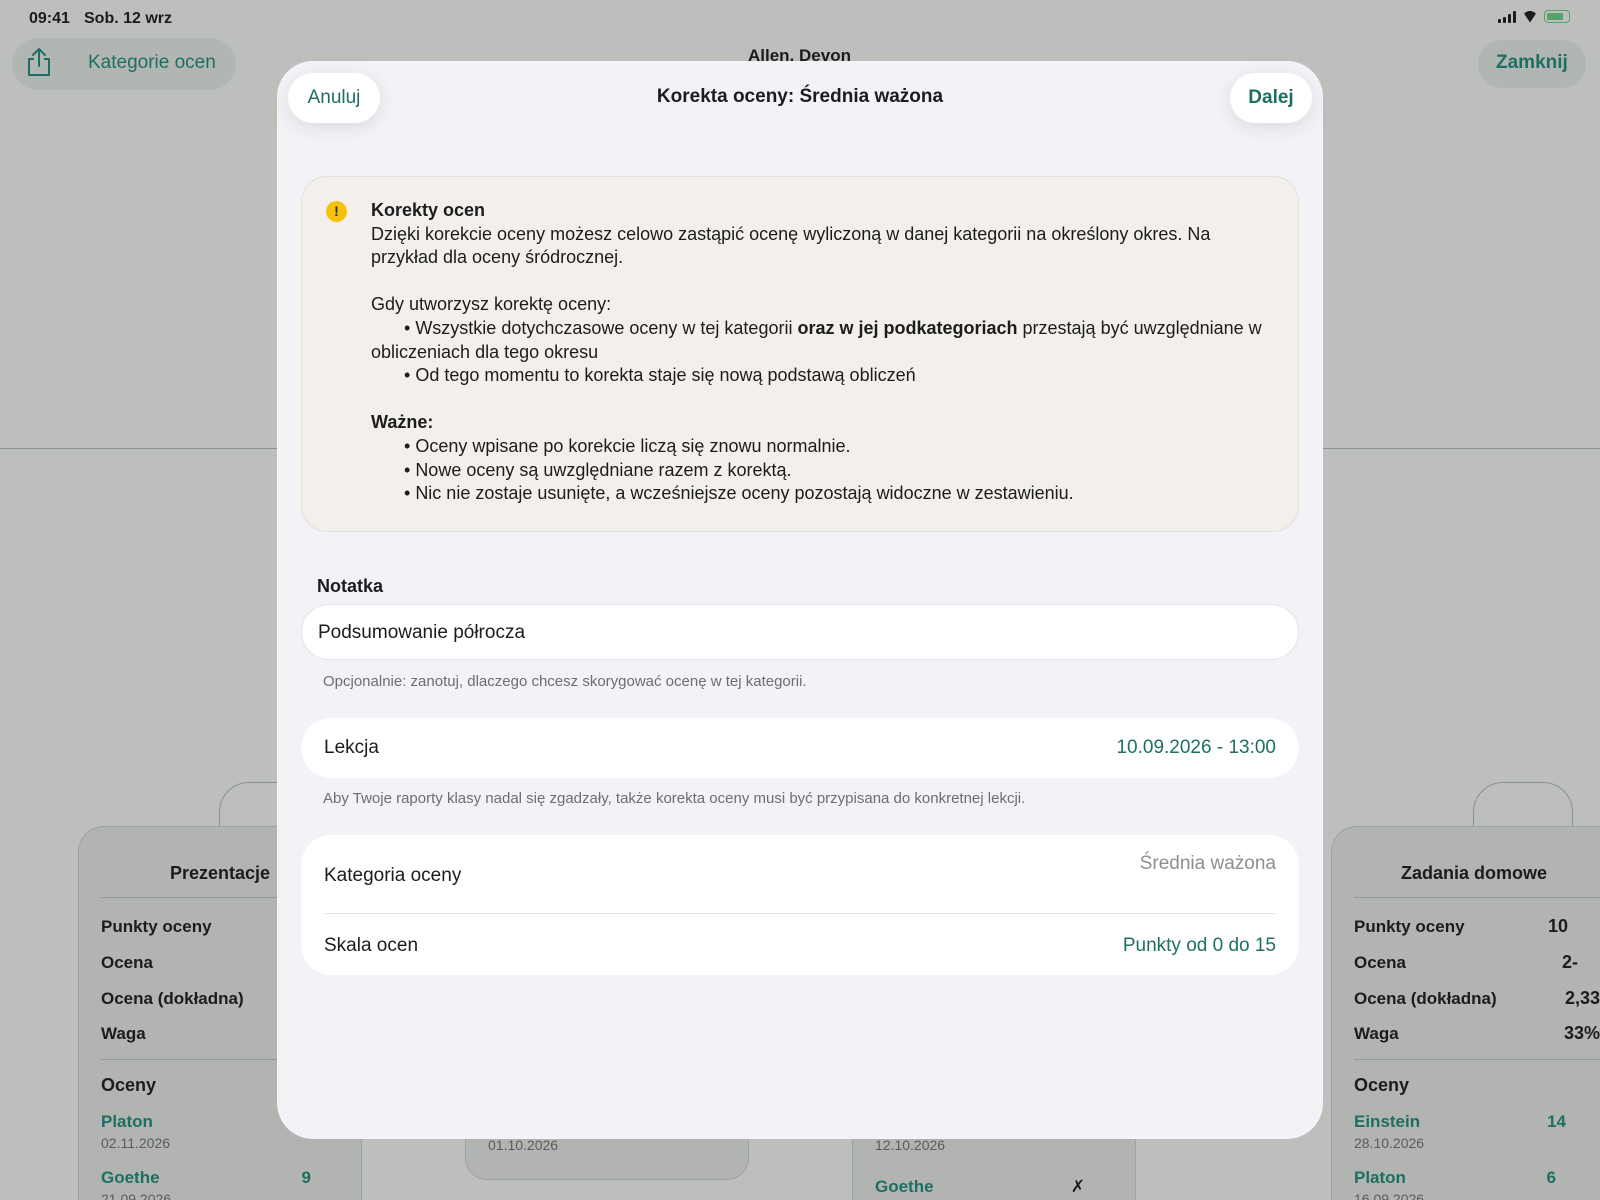 The height and width of the screenshot is (1200, 1600). Describe the element at coordinates (39, 62) in the screenshot. I see `share-icon` at that location.